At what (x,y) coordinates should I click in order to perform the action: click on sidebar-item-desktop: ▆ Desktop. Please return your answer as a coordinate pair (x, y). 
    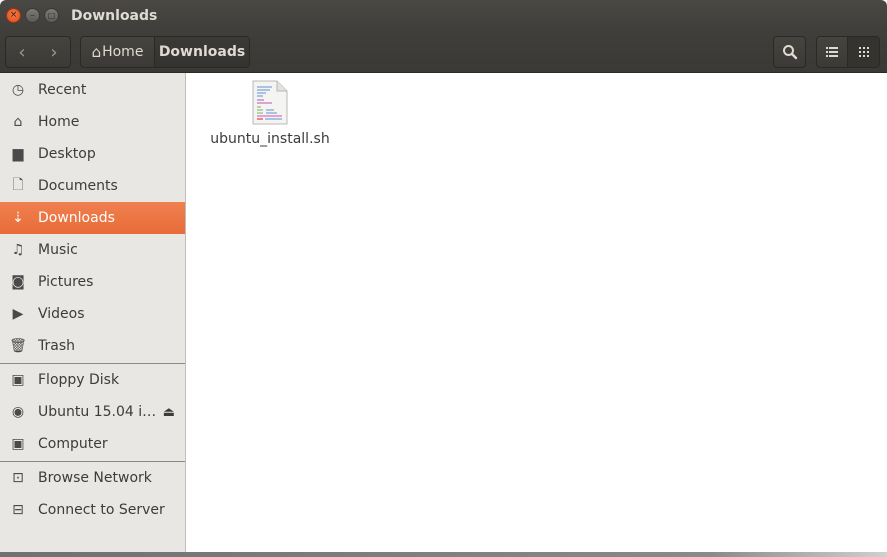
    Looking at the image, I should click on (92, 154).